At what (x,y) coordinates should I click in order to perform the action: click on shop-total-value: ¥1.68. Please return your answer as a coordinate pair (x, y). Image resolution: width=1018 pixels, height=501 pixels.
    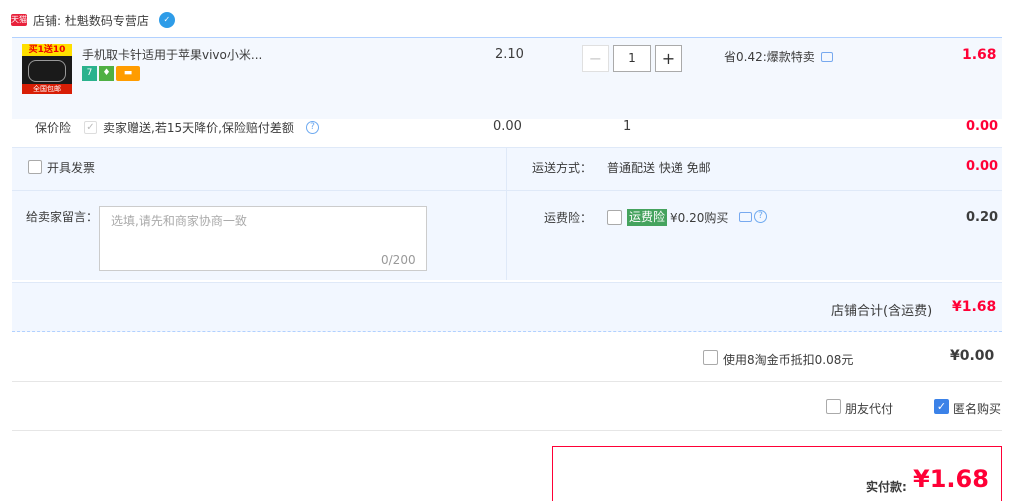
    Looking at the image, I should click on (974, 307).